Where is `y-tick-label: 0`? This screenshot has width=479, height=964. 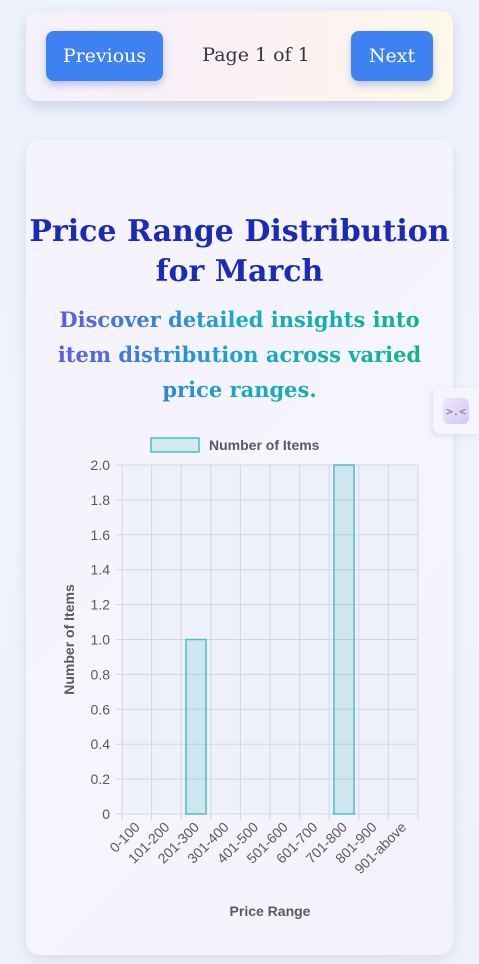
y-tick-label: 0 is located at coordinates (106, 814).